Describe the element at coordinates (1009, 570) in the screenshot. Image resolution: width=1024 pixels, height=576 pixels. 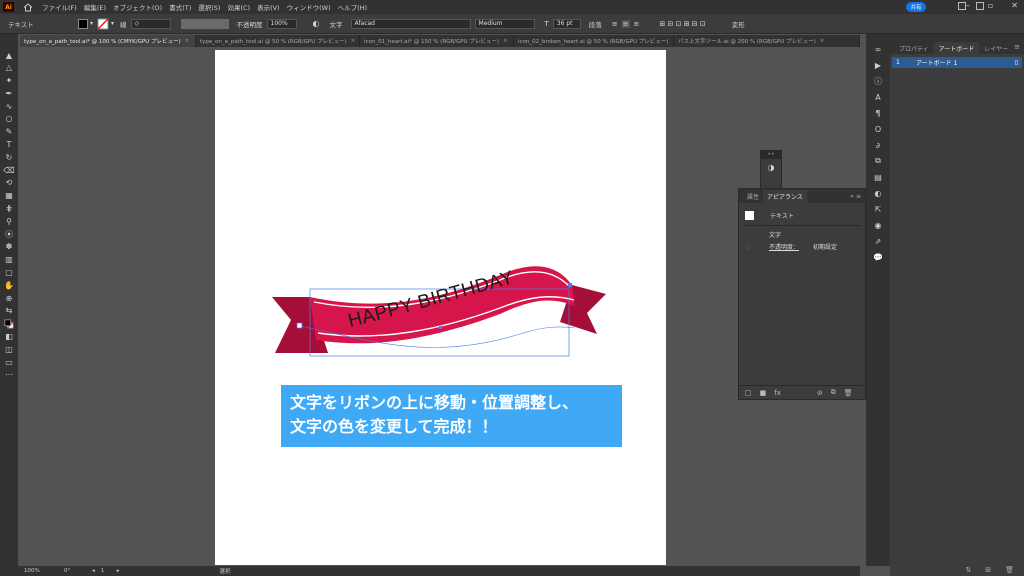
I see `delete-artboard-icon: 🗑` at that location.